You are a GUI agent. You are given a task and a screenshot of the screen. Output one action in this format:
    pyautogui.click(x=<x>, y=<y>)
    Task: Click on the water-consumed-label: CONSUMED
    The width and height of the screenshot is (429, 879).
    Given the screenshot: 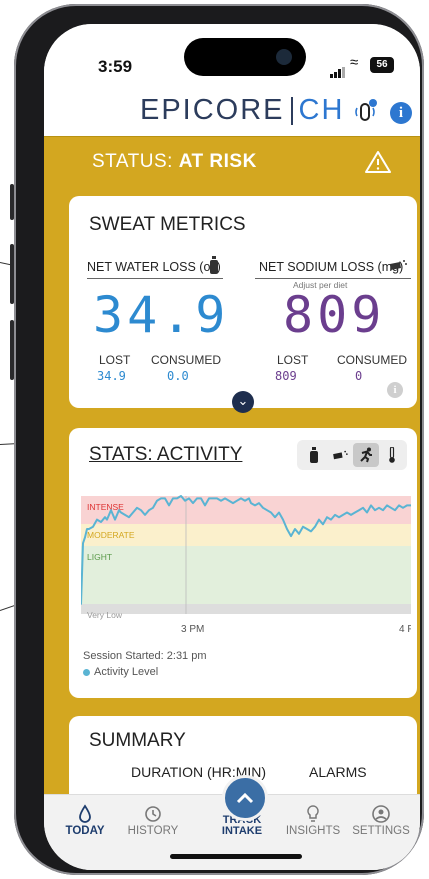 What is the action you would take?
    pyautogui.click(x=186, y=360)
    